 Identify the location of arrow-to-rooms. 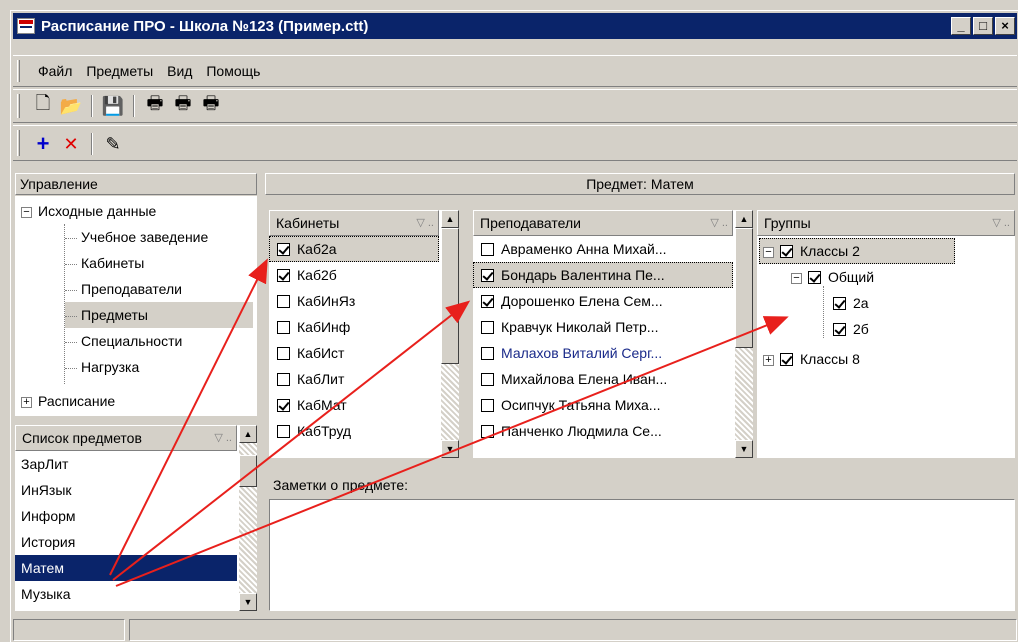
(188, 417).